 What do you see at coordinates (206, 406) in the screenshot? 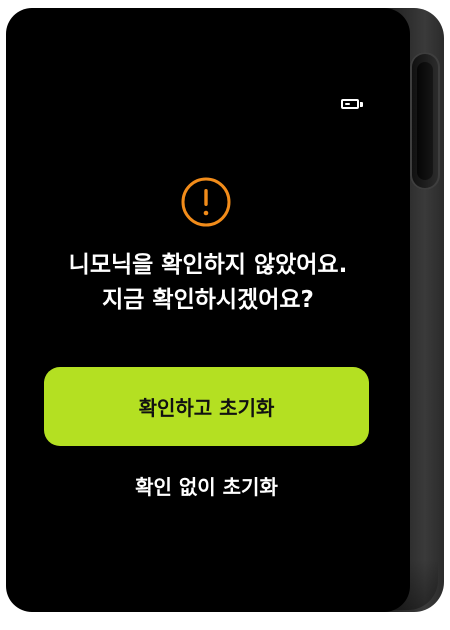
I see `confirm-and-reset-button: 확인하고 초기화` at bounding box center [206, 406].